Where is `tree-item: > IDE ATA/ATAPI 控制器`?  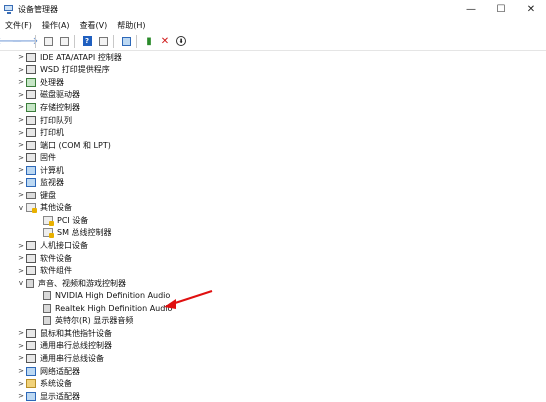
tree-item: > IDE ATA/ATAPI 控制器 is located at coordinates (69, 57).